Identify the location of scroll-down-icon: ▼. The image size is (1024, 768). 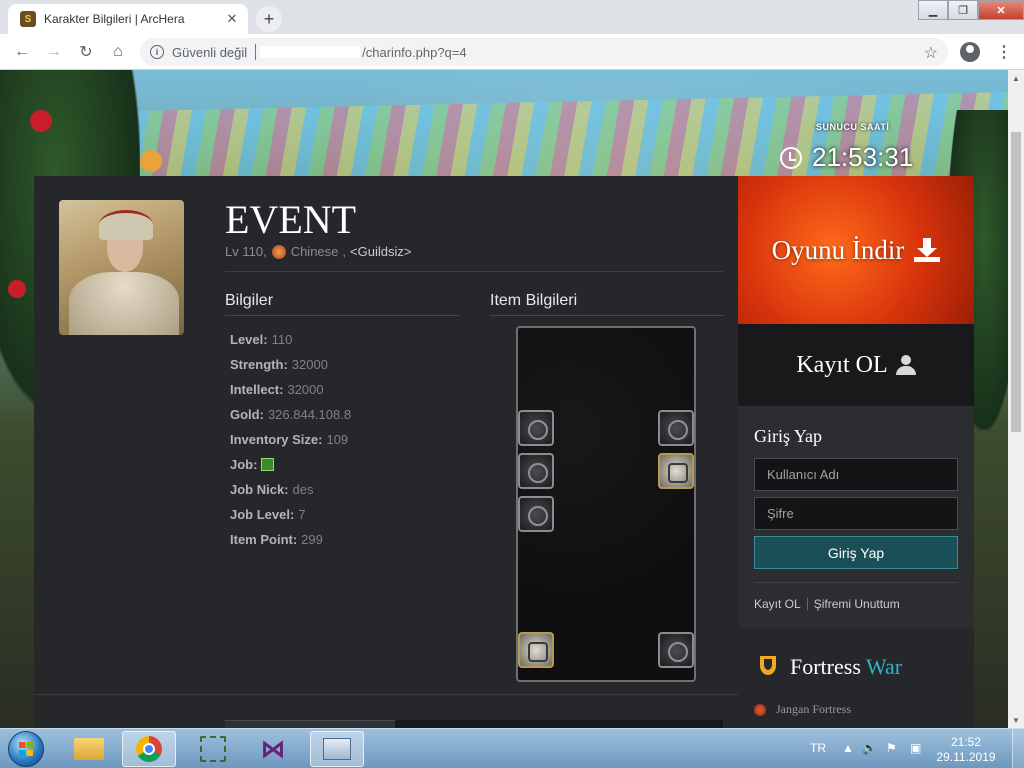
(1016, 720).